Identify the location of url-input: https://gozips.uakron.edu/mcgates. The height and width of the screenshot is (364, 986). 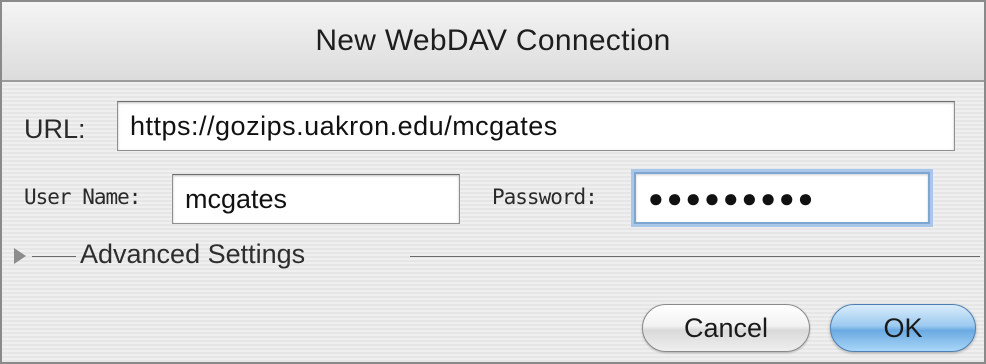
(536, 126).